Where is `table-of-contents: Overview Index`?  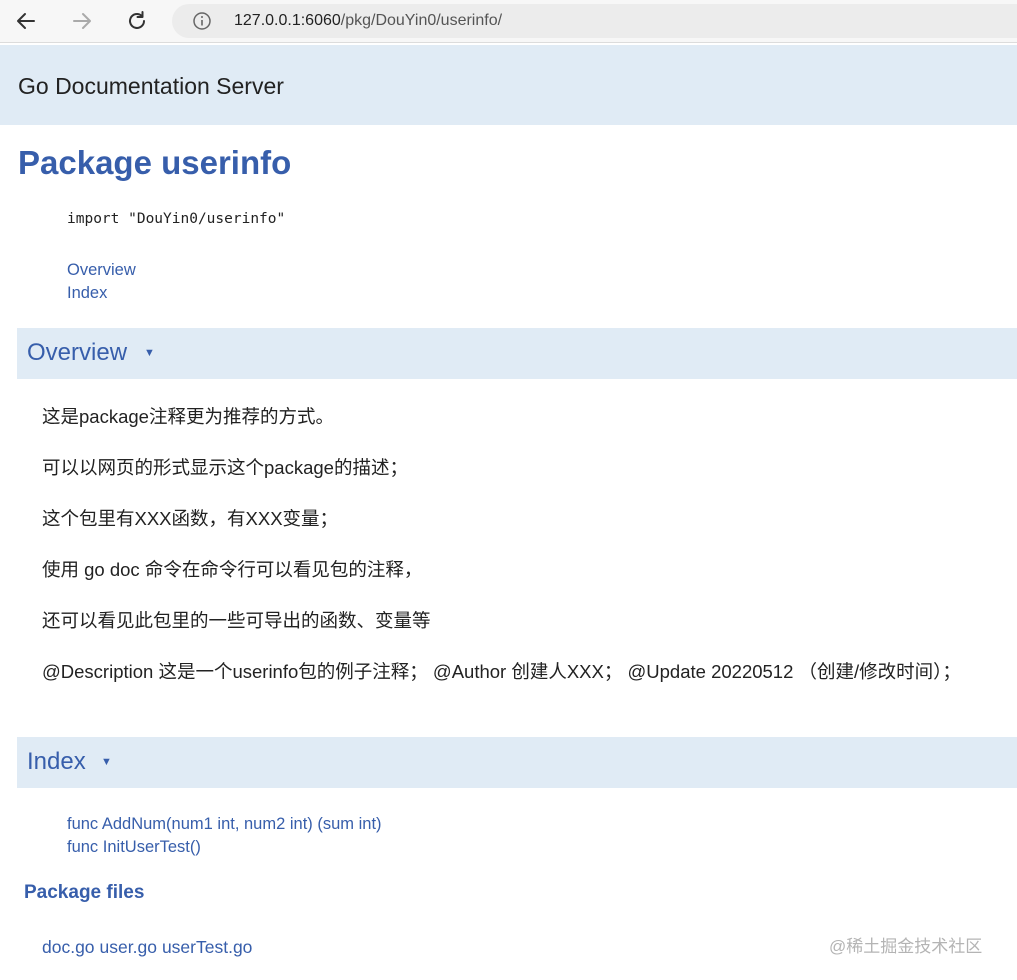
table-of-contents: Overview Index is located at coordinates (101, 282).